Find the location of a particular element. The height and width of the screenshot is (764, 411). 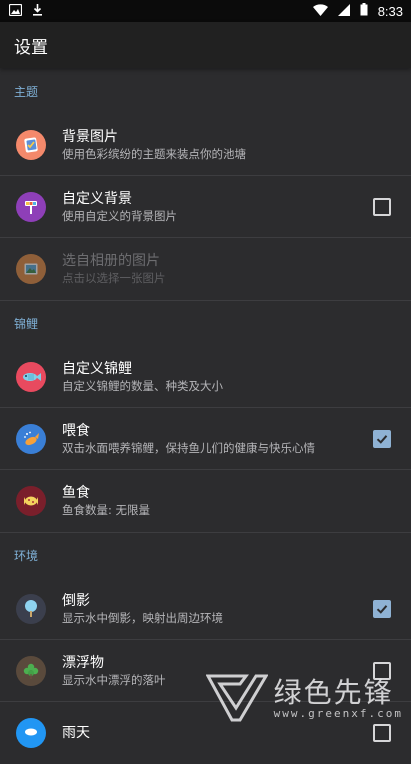

battery-icon is located at coordinates (364, 11).